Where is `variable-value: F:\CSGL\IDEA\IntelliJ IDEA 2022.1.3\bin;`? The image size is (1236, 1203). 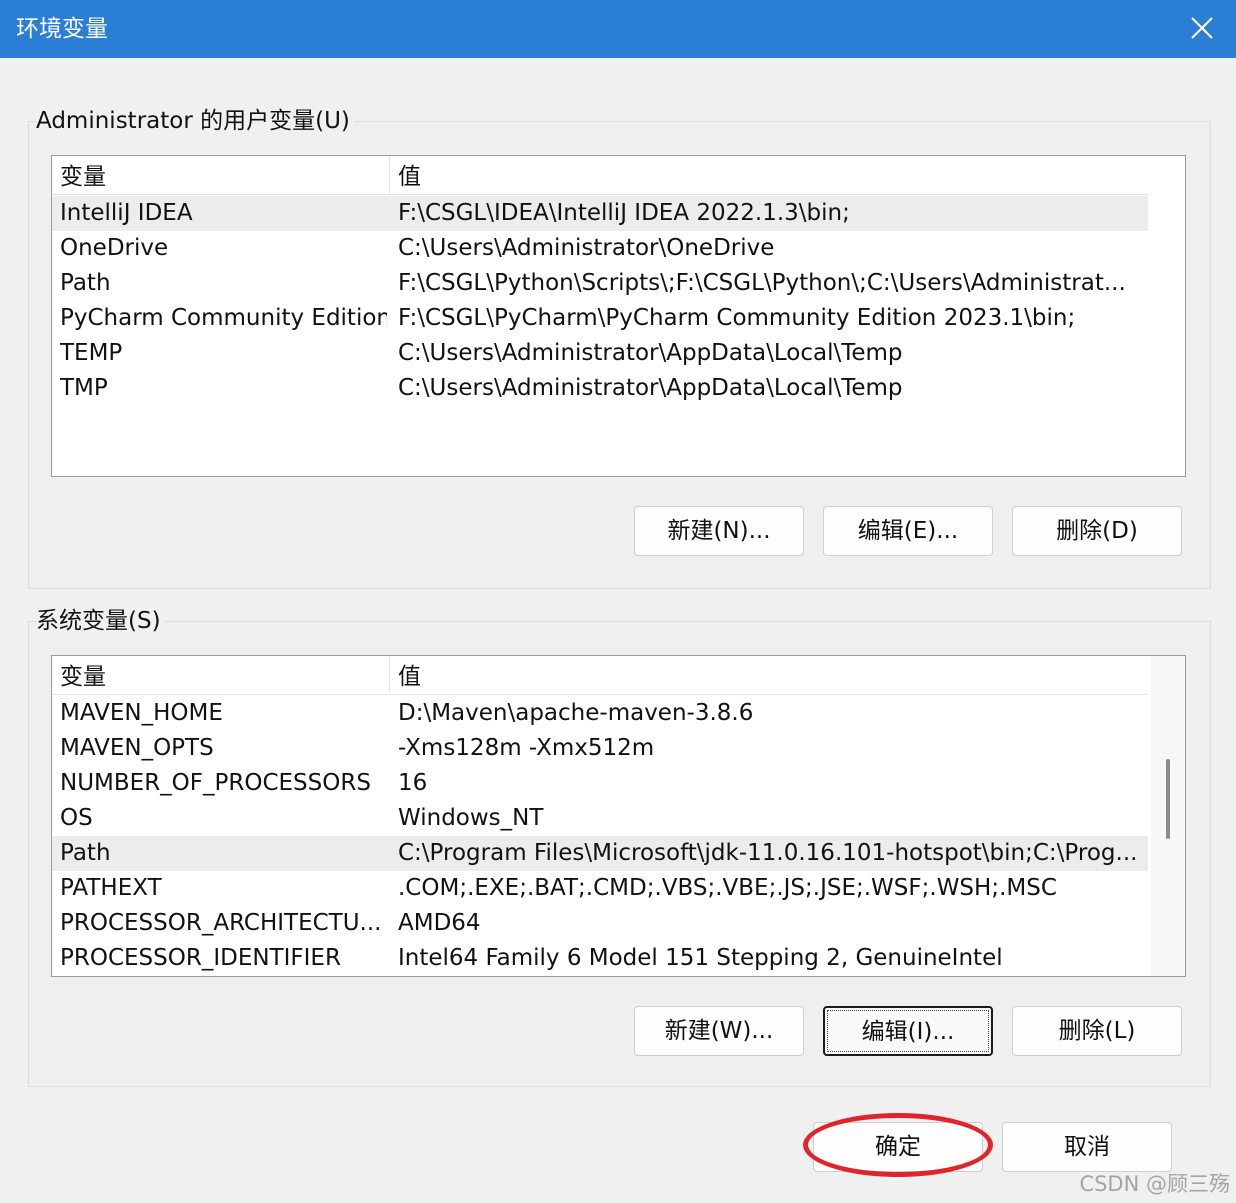 variable-value: F:\CSGL\IDEA\IntelliJ IDEA 2022.1.3\bin; is located at coordinates (624, 213).